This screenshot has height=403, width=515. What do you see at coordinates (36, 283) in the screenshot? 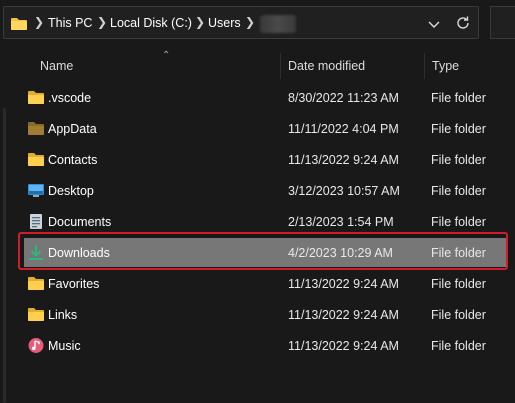
I see `favorites-folder-icon` at bounding box center [36, 283].